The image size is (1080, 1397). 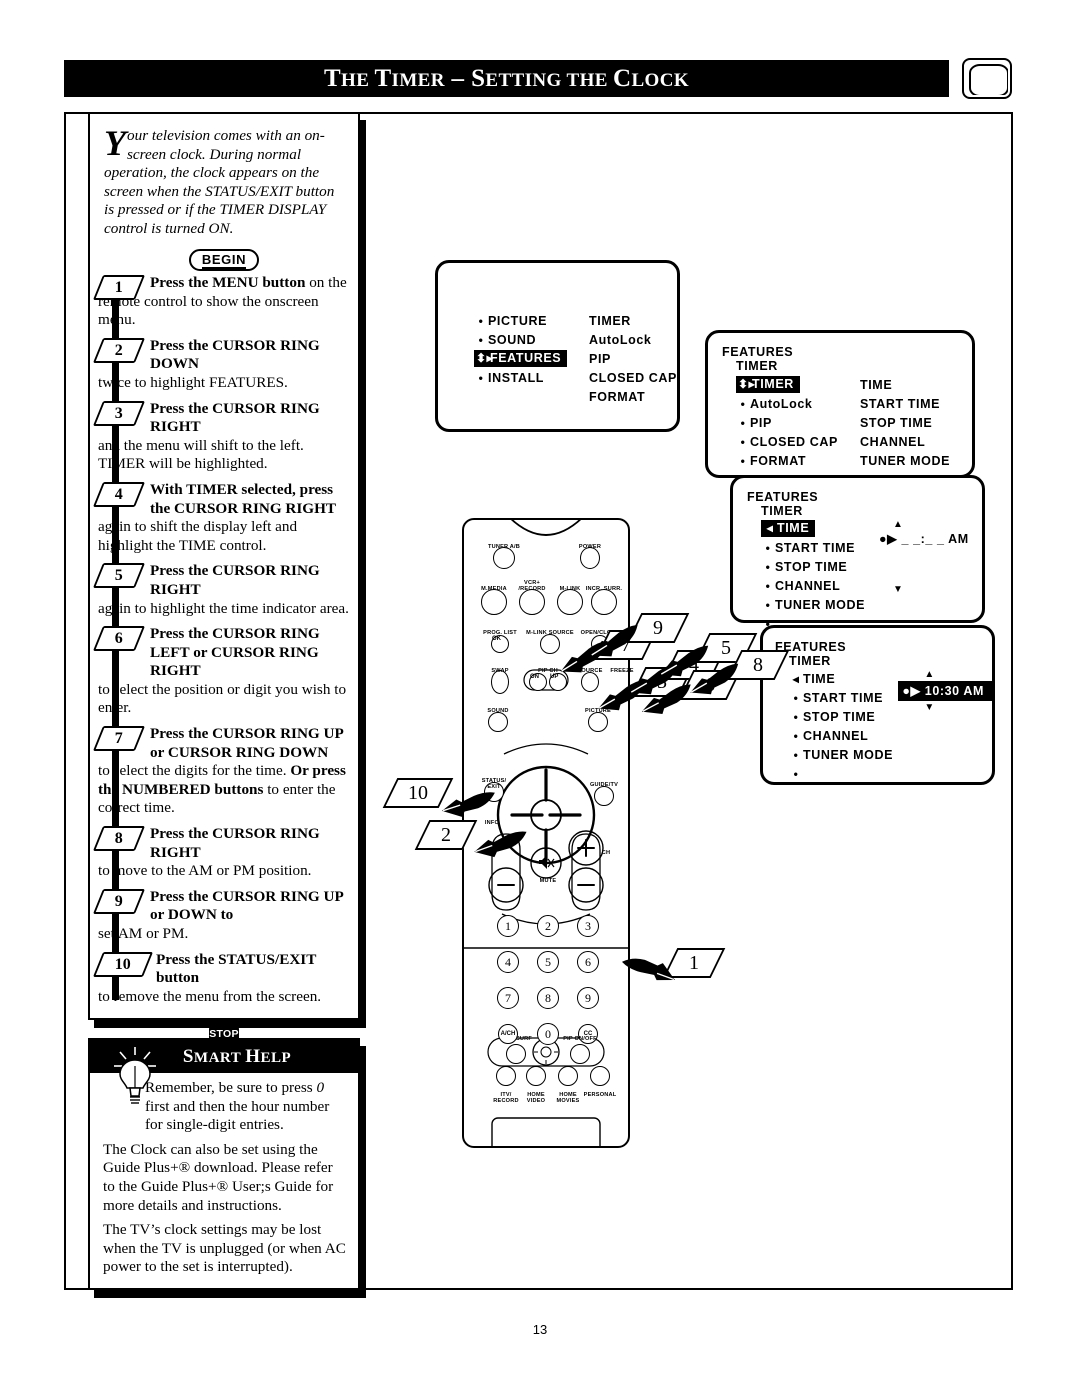 I want to click on osd3-left-item: • START TIME, so click(x=820, y=547).